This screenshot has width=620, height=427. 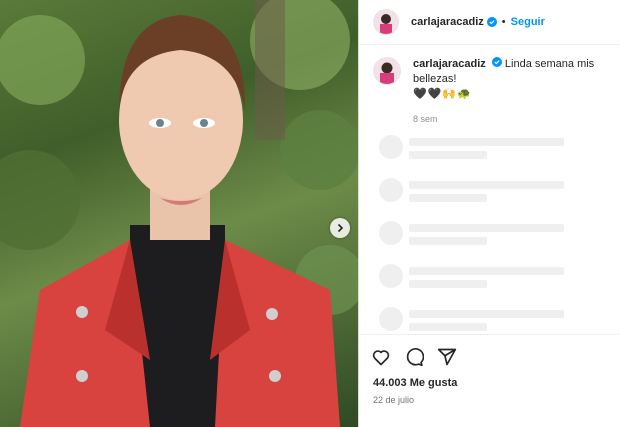 I want to click on caption-emojis: 🖤🖤🙌🐢, so click(x=442, y=94).